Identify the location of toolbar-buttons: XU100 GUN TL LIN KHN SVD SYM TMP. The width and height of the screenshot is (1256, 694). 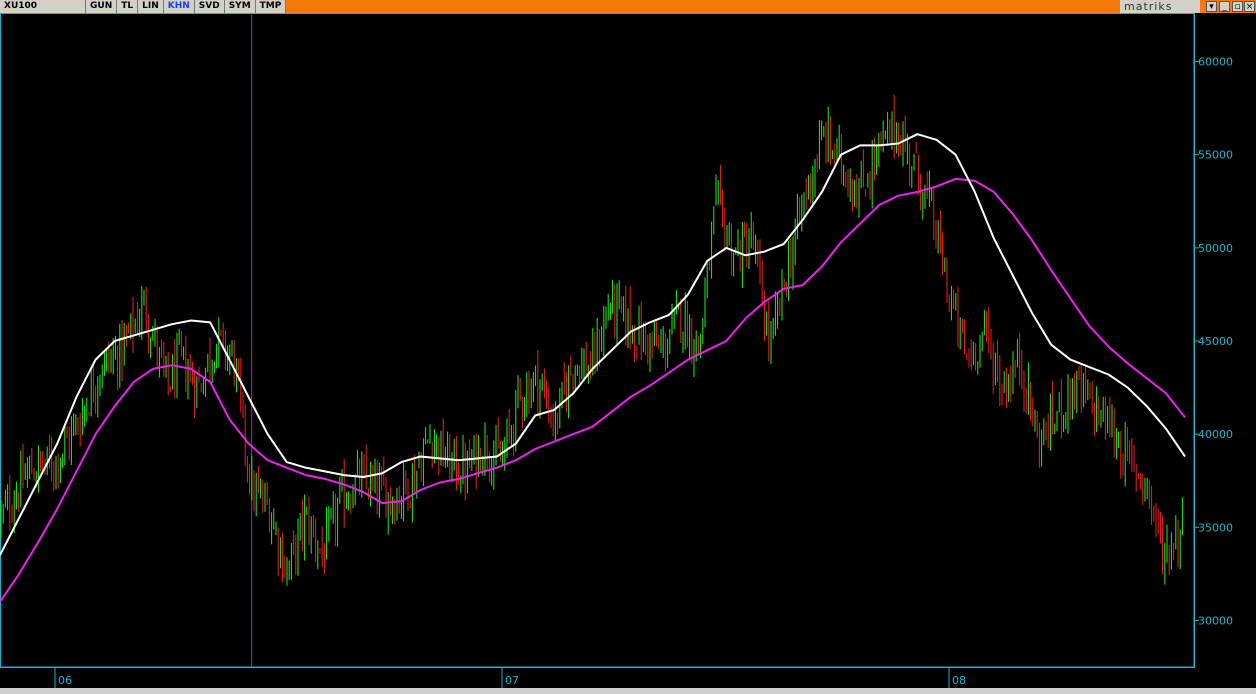
(143, 6).